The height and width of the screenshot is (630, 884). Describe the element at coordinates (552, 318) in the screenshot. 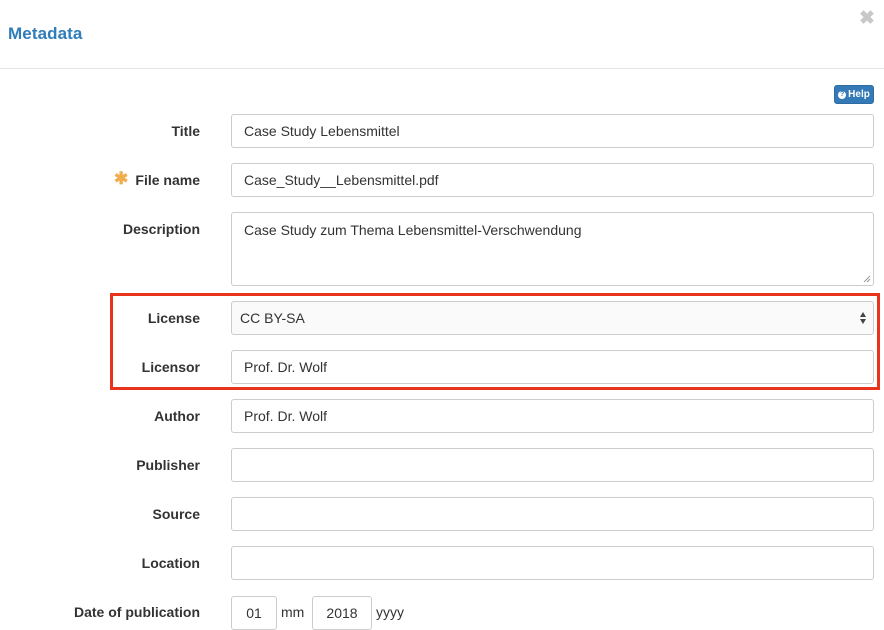

I see `license-select: CC BY-SA` at that location.